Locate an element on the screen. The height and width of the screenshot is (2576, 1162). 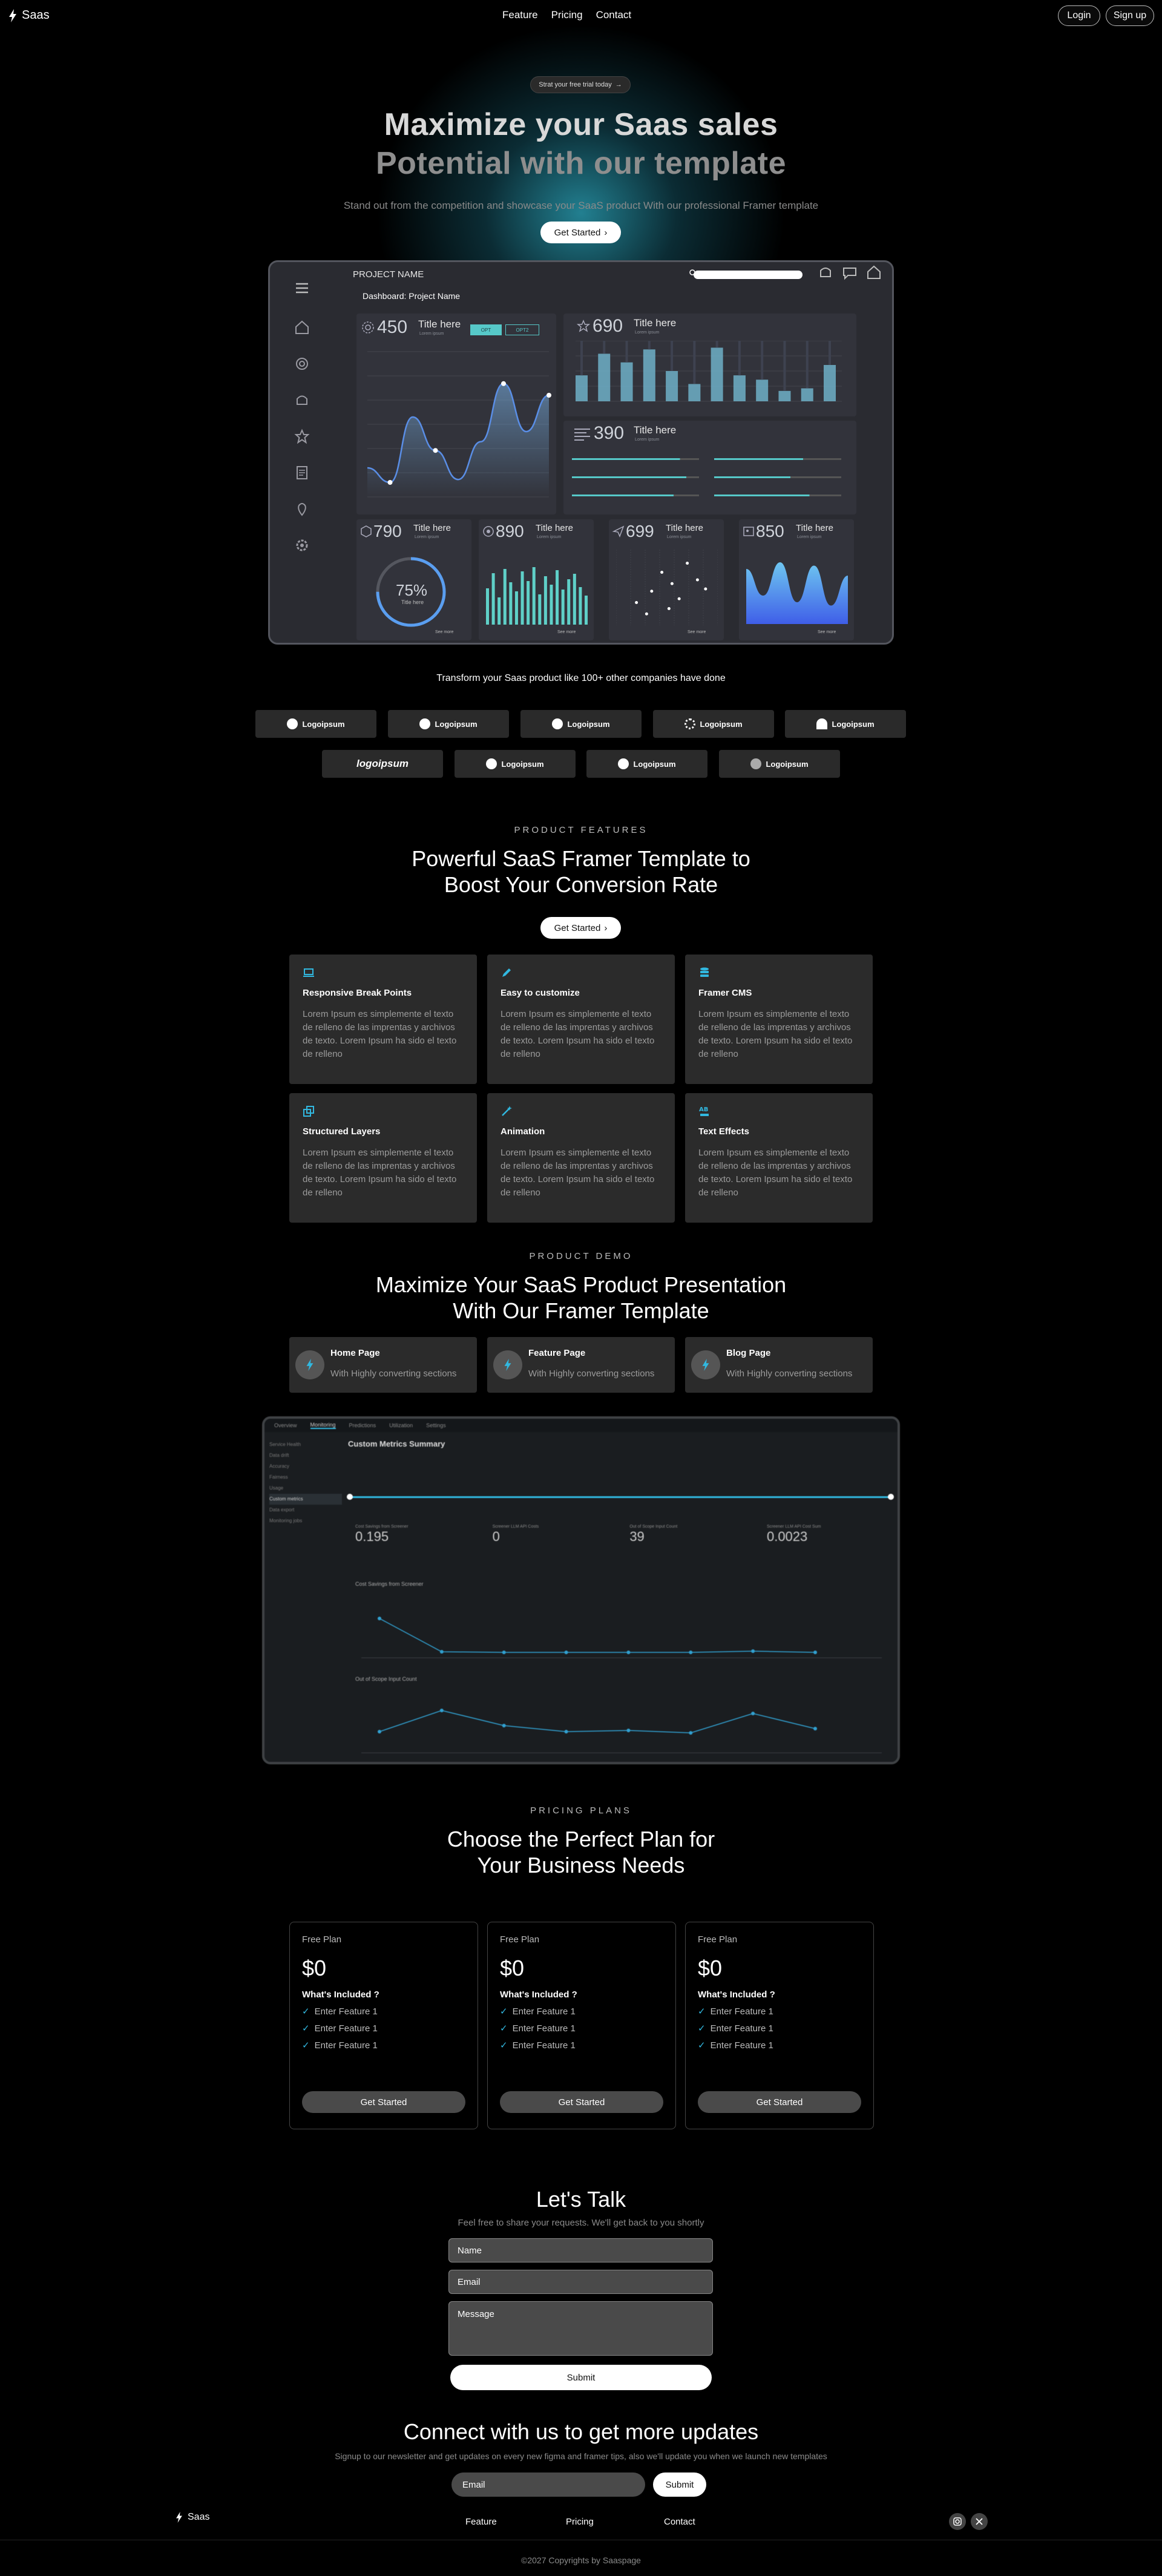
kpi: Screener LLM API Cost Sum 0.0023 is located at coordinates (827, 1540).